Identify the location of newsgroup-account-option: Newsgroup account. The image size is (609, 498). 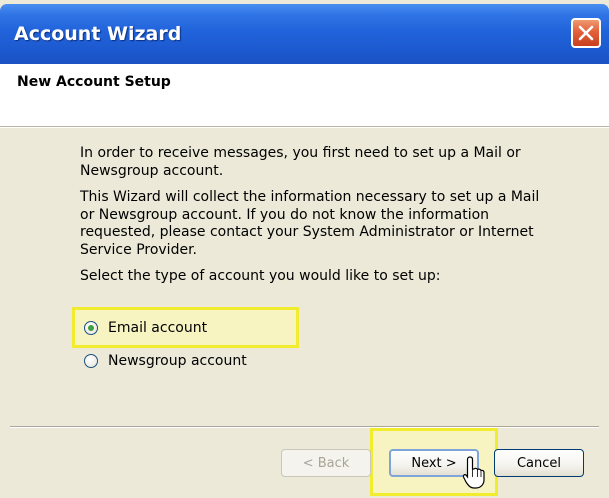
(165, 361).